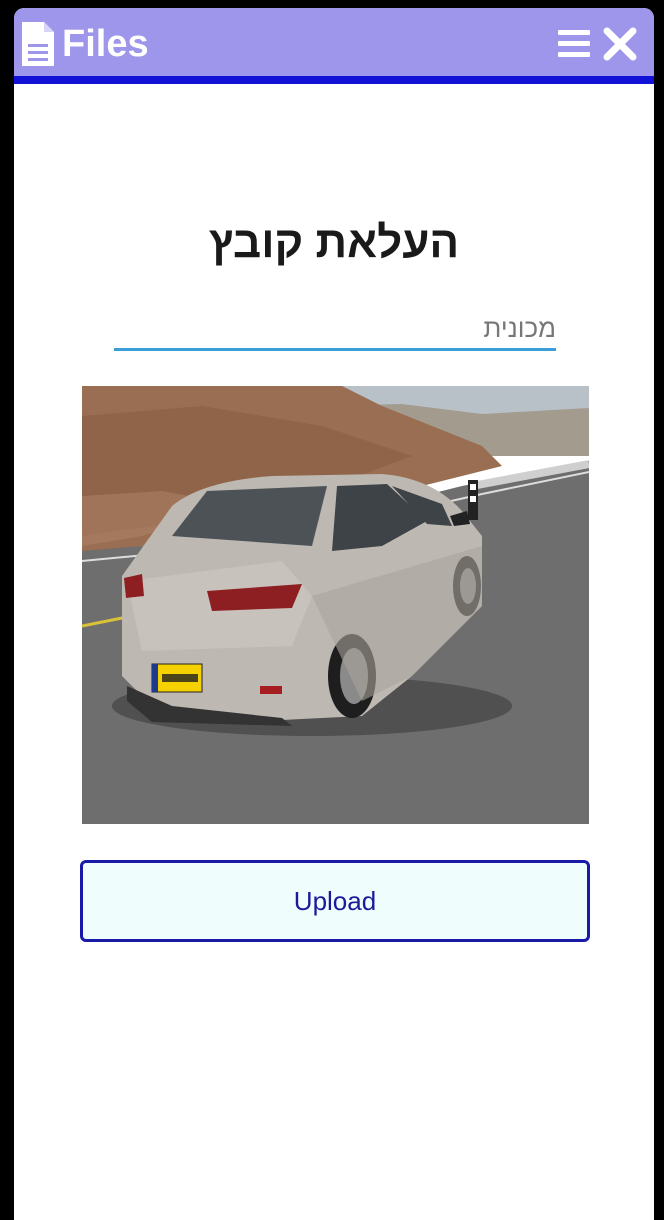  What do you see at coordinates (335, 329) in the screenshot?
I see `car-name-input` at bounding box center [335, 329].